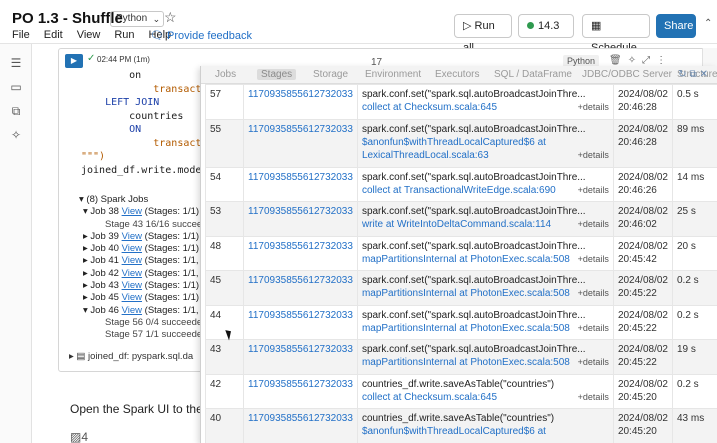 The width and height of the screenshot is (717, 443). I want to click on tab-stages: Stages, so click(277, 74).